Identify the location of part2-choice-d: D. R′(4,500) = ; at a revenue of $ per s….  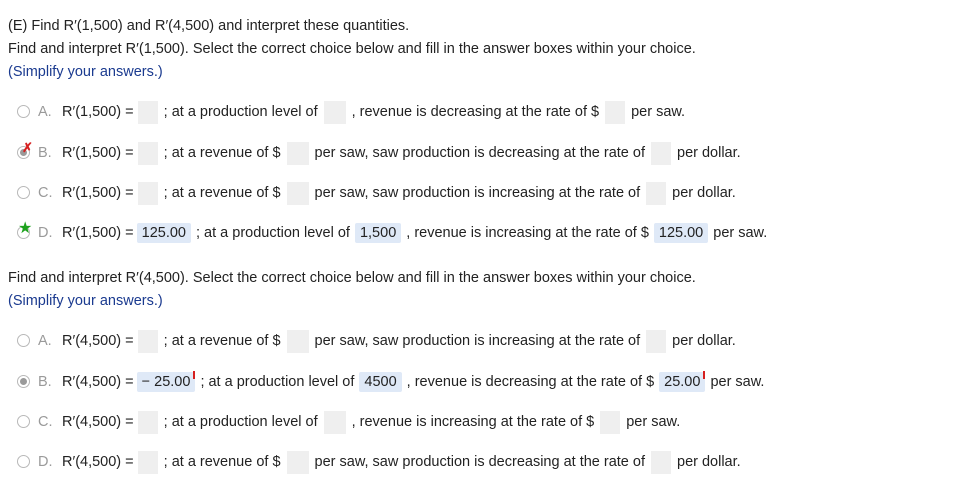
(378, 462).